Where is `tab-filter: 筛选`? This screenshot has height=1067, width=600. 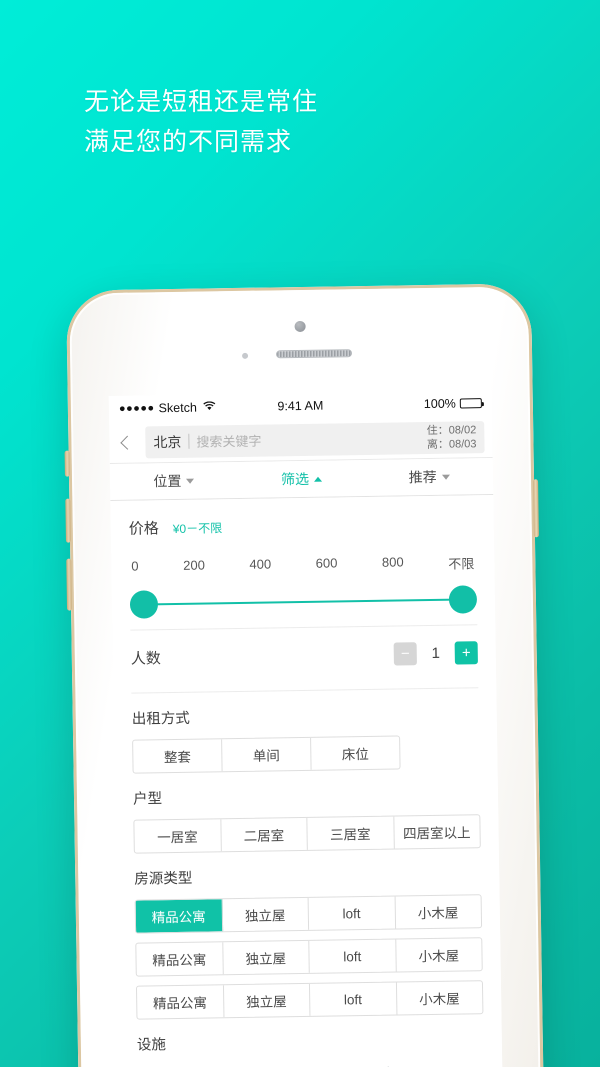 tab-filter: 筛选 is located at coordinates (301, 479).